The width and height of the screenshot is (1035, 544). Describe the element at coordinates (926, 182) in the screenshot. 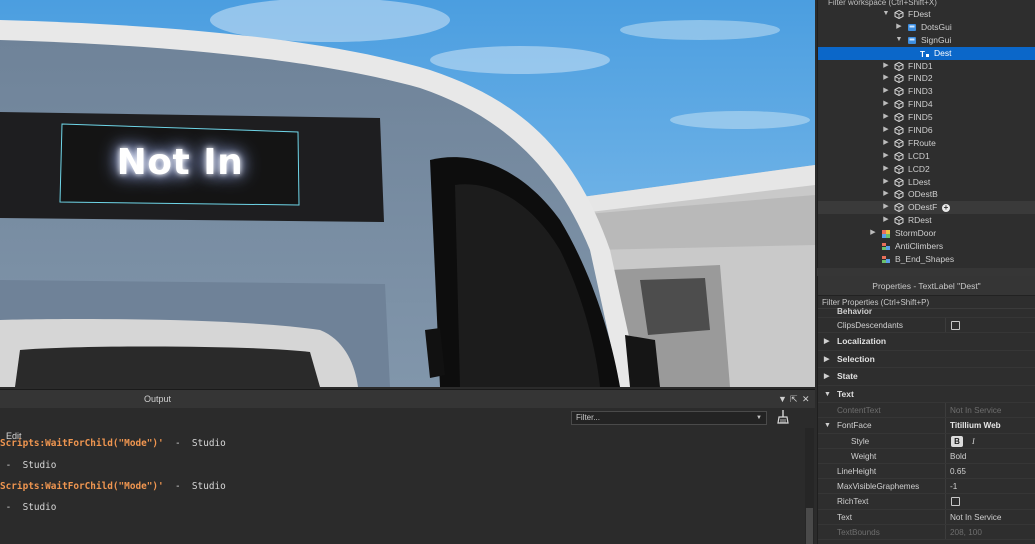

I see `tree-item-ldest: ▶ LDest` at that location.